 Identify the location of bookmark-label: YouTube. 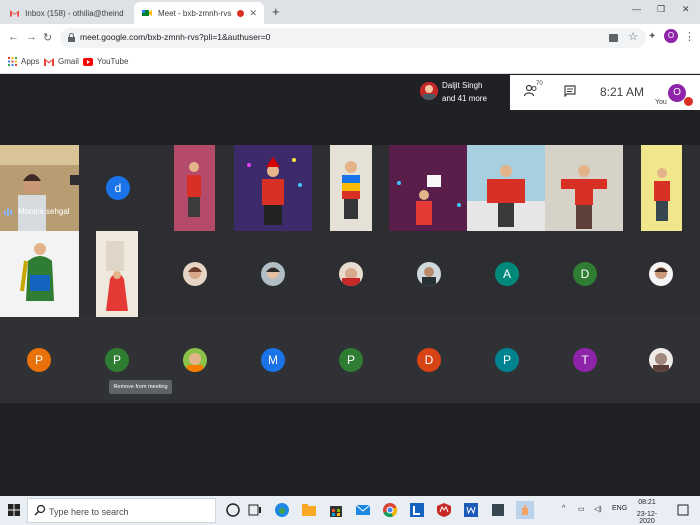
(113, 61).